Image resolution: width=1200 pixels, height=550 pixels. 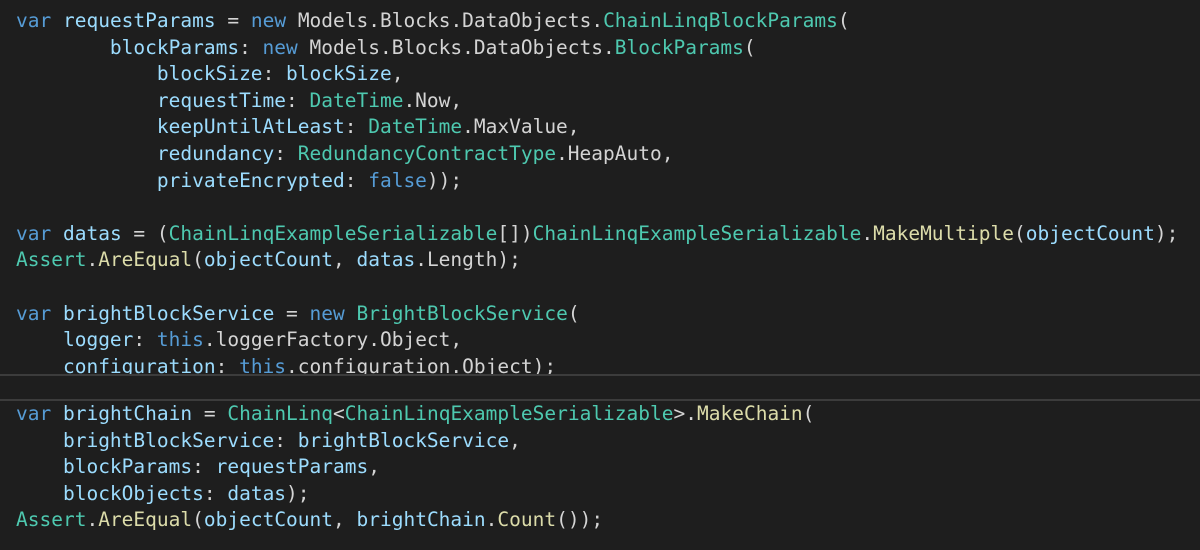 What do you see at coordinates (239, 101) in the screenshot?
I see `code-line: requestTime: DateTime.Now,` at bounding box center [239, 101].